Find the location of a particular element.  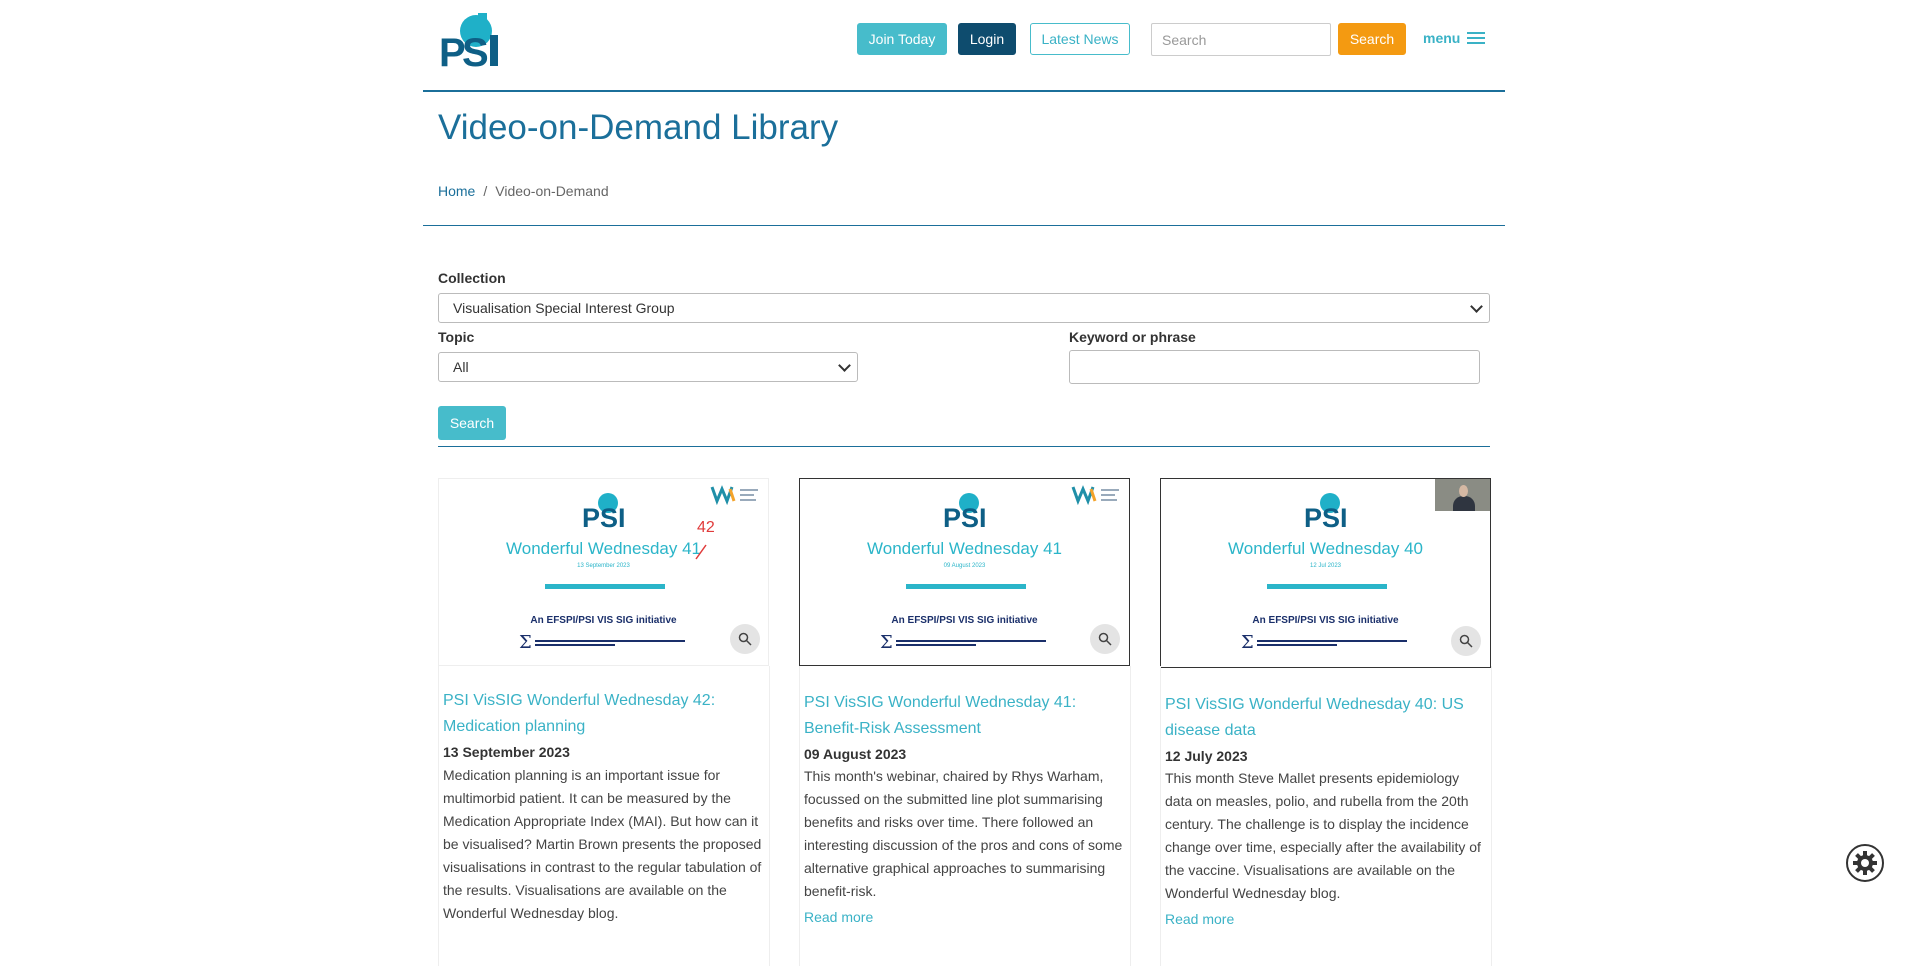

psi-logo: P S is located at coordinates (469, 40).